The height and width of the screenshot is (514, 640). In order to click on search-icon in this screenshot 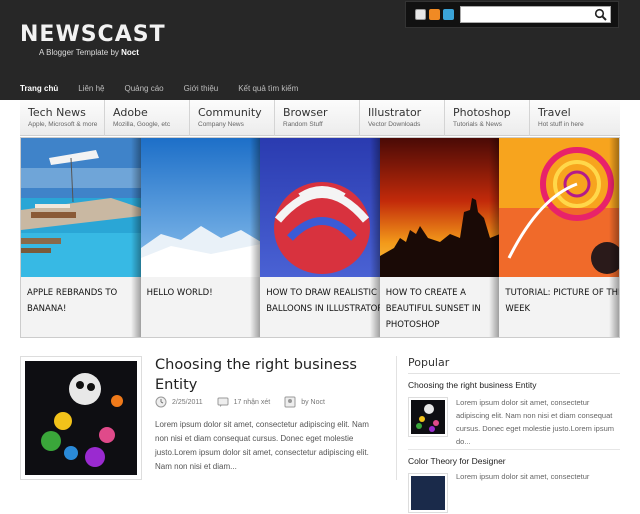, I will do `click(601, 15)`.